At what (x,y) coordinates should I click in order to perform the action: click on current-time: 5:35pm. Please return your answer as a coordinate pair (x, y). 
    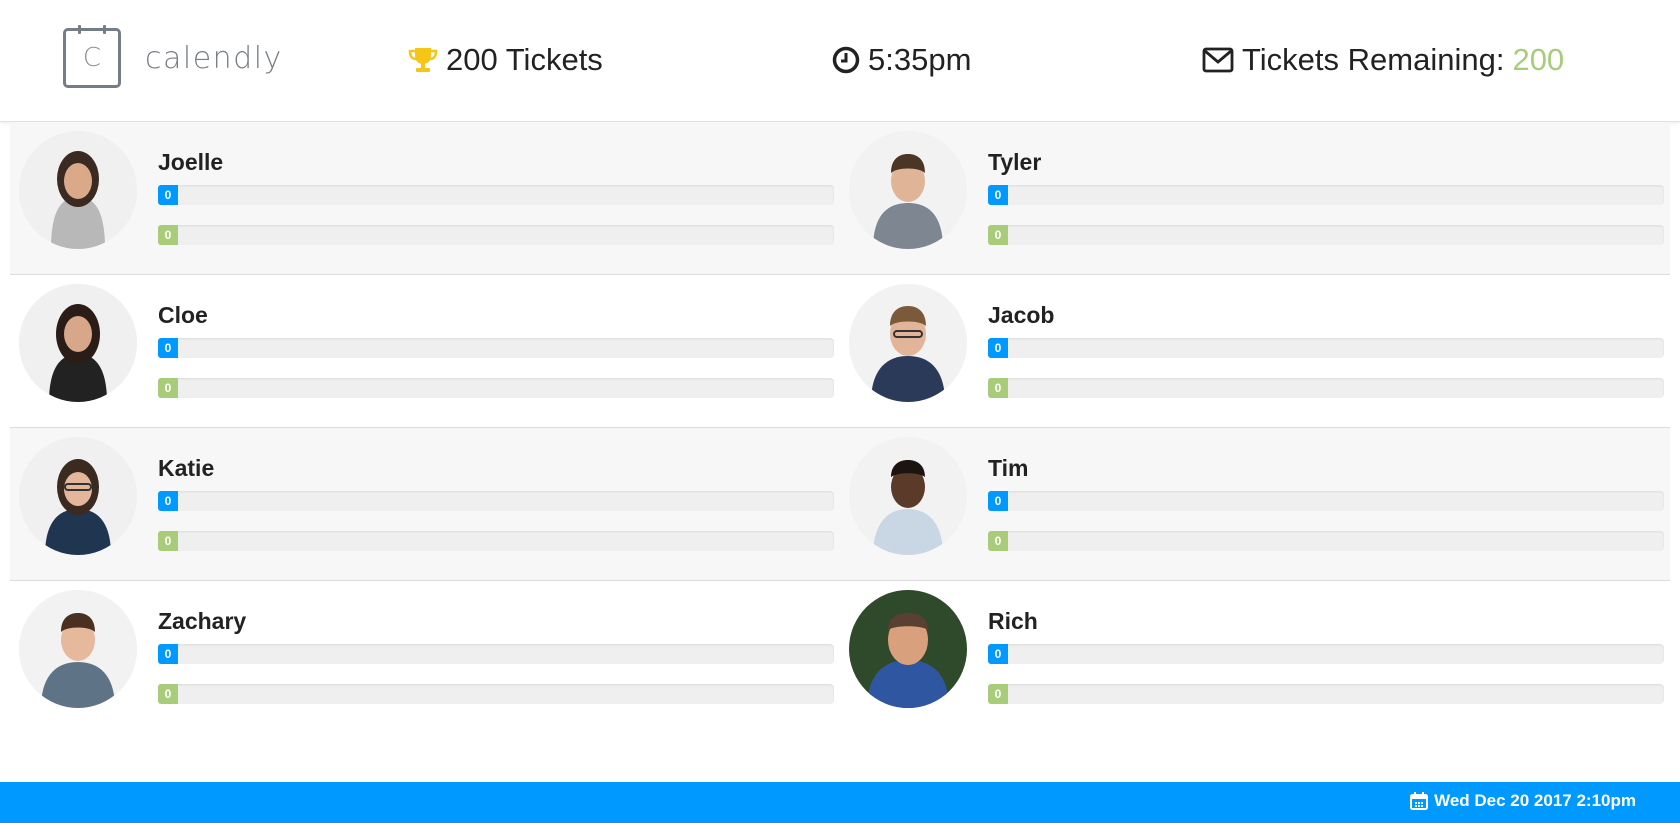
    Looking at the image, I should click on (901, 60).